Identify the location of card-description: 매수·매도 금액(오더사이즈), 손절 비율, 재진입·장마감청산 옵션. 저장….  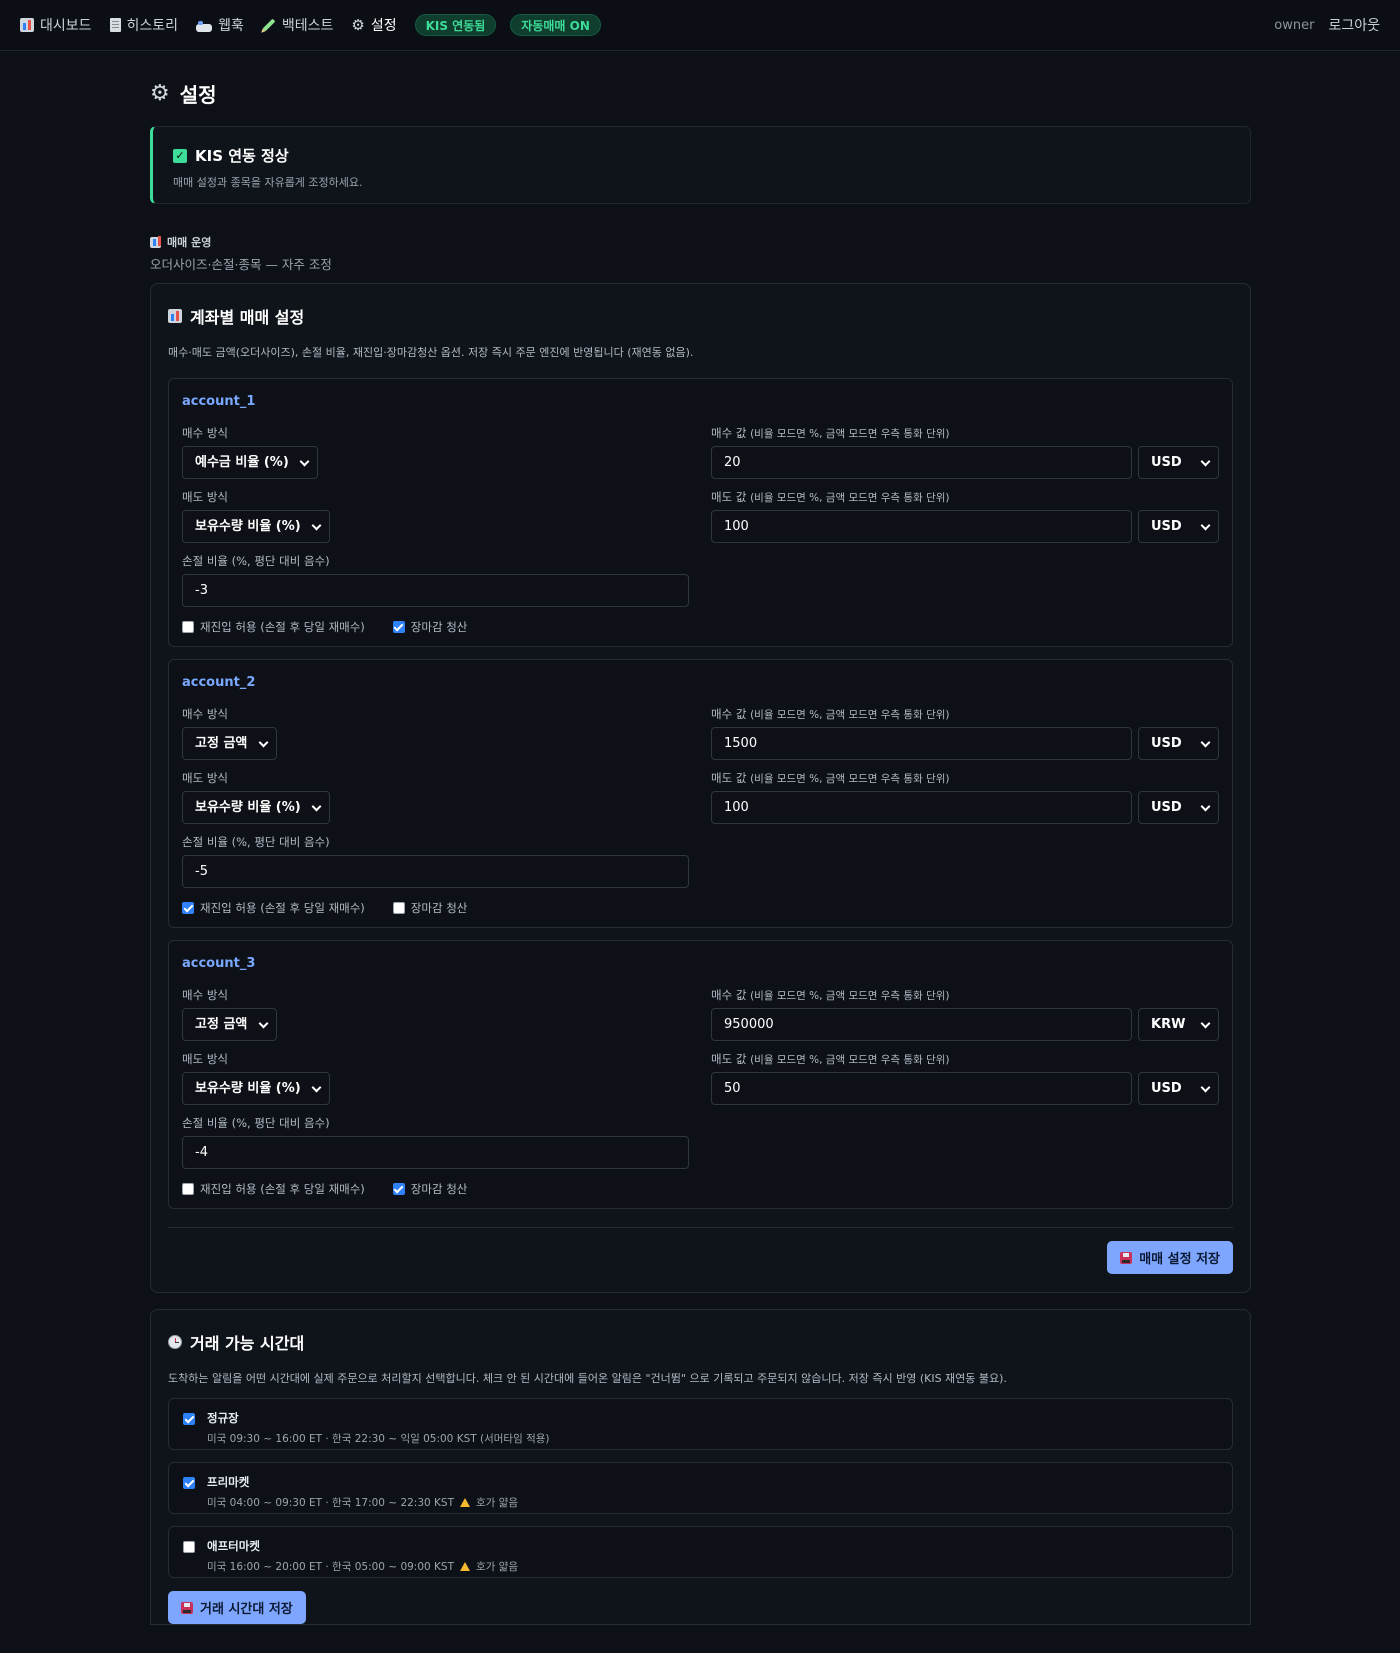
(431, 352).